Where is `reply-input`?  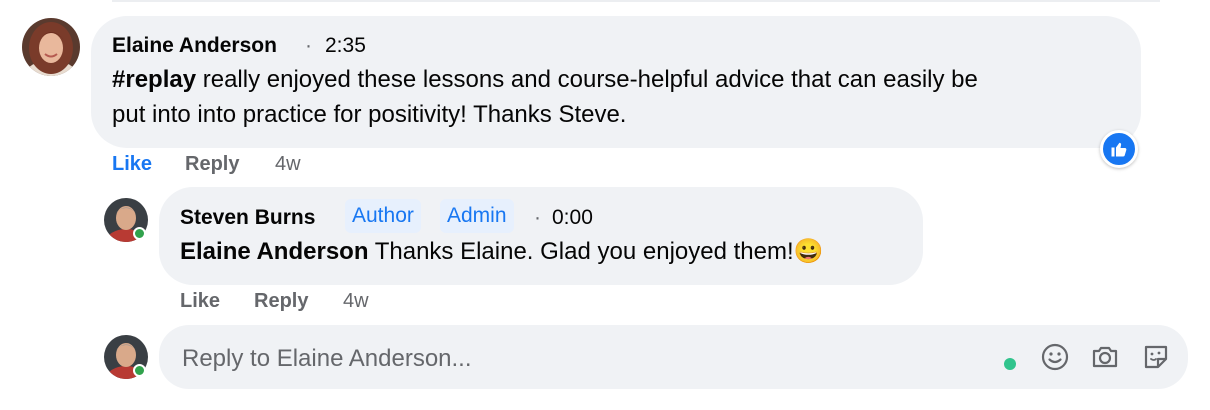 reply-input is located at coordinates (582, 359).